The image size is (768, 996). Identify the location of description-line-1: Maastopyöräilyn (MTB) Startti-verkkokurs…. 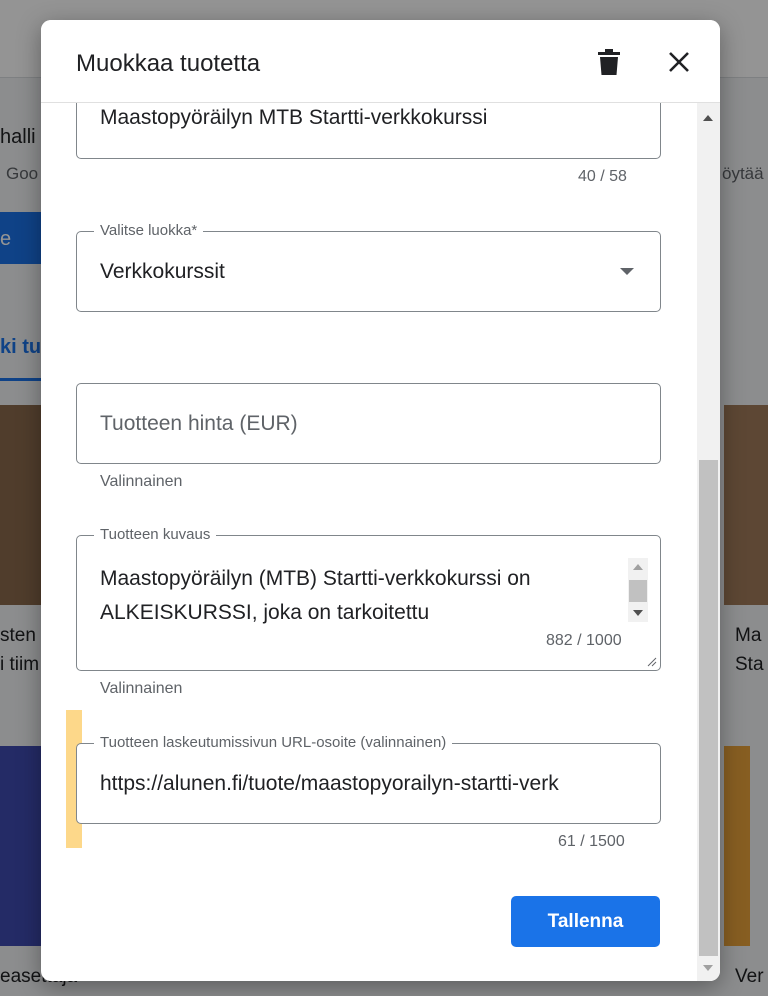
(315, 578).